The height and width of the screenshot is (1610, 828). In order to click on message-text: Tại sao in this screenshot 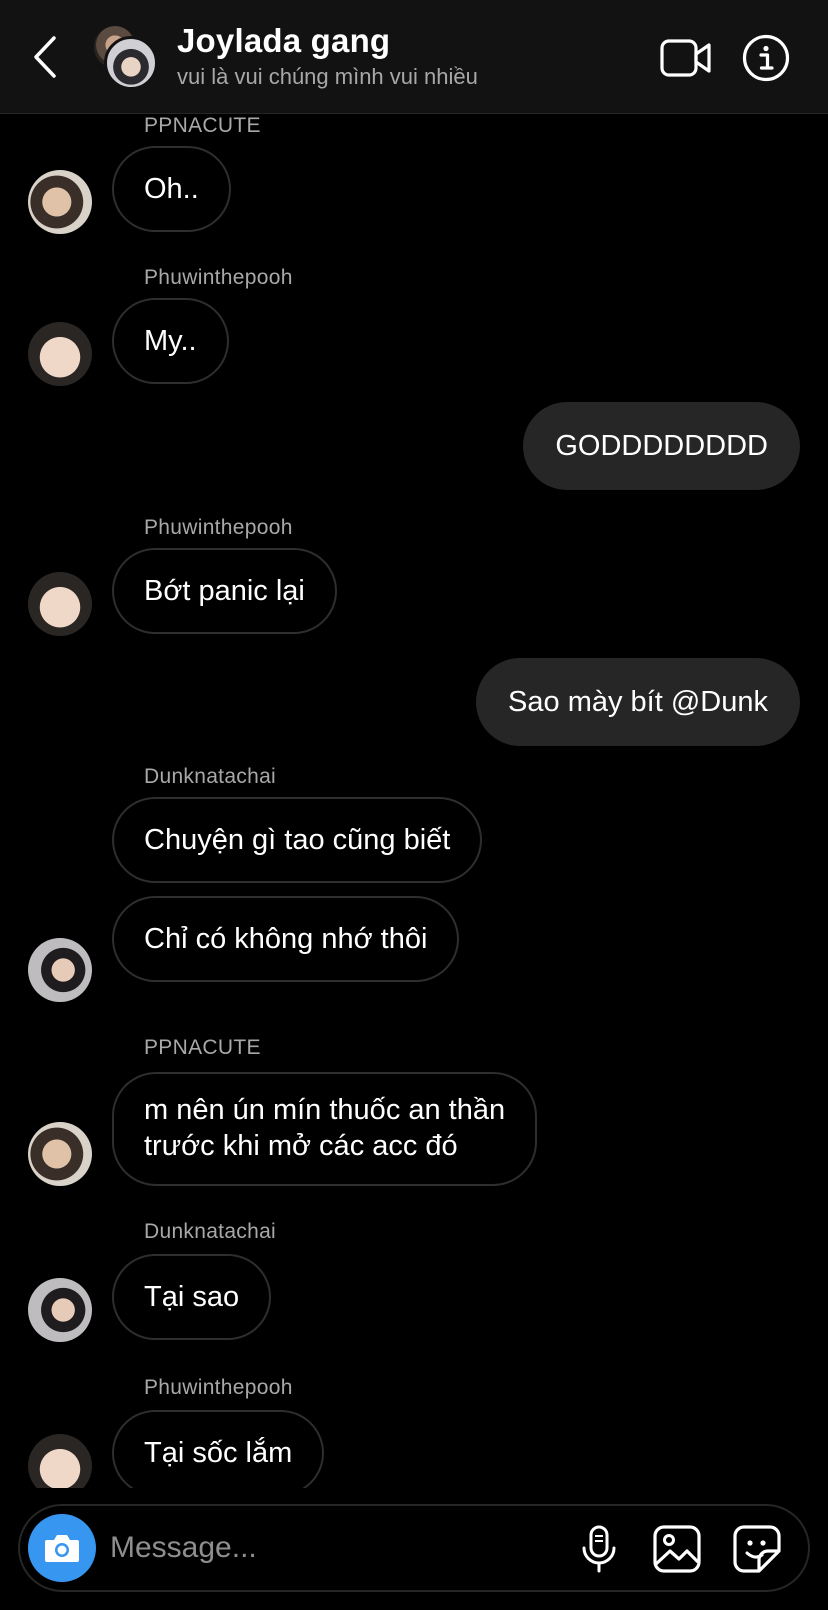, I will do `click(192, 1296)`.